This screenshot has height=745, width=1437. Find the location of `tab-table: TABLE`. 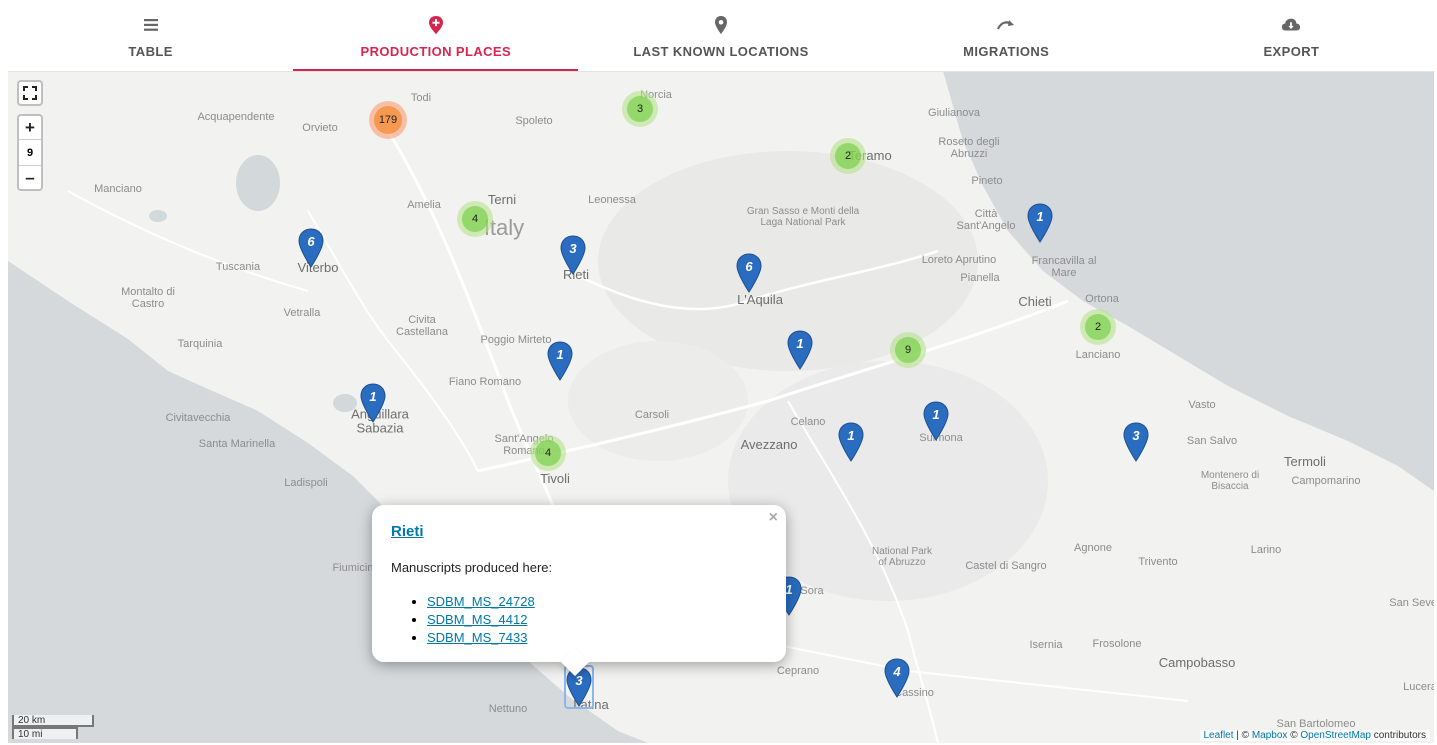

tab-table: TABLE is located at coordinates (150, 37).